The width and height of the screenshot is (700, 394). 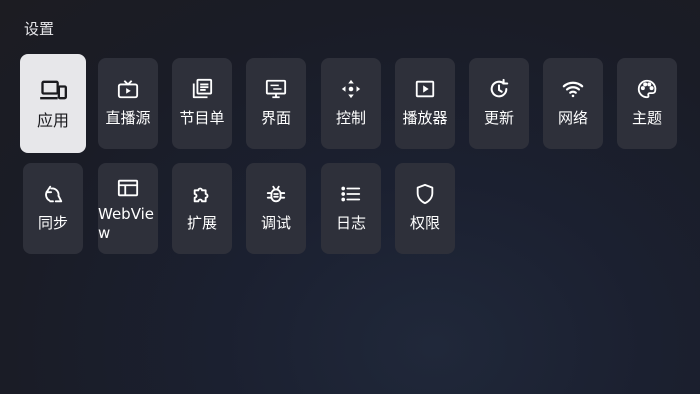 What do you see at coordinates (276, 194) in the screenshot?
I see `bug-icon` at bounding box center [276, 194].